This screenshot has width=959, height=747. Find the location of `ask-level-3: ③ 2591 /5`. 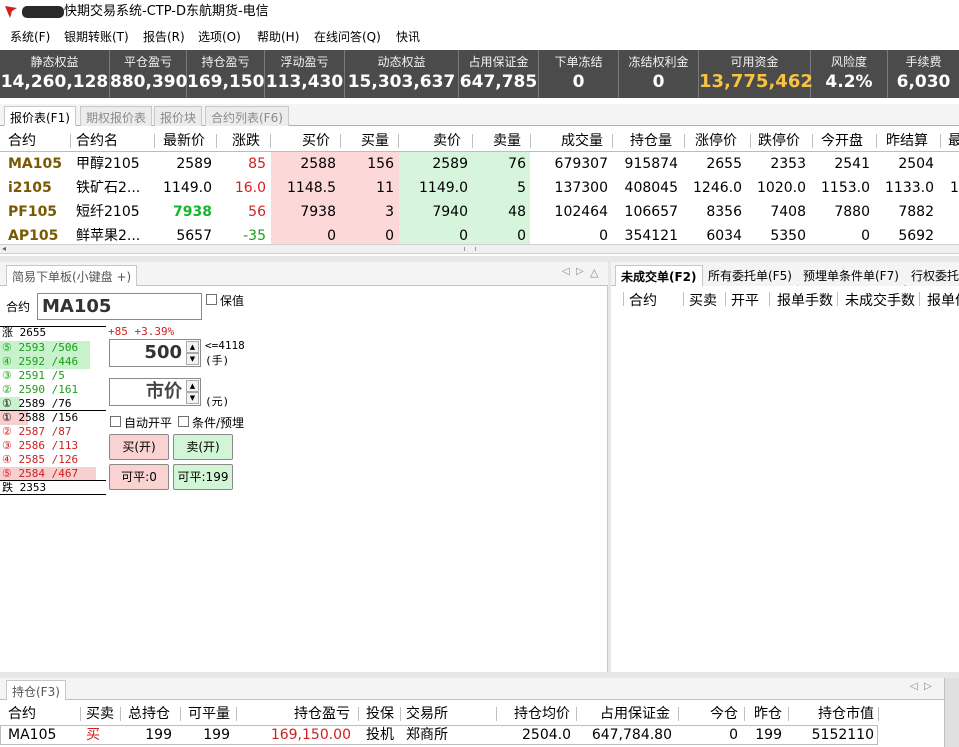

ask-level-3: ③ 2591 /5 is located at coordinates (53, 376).